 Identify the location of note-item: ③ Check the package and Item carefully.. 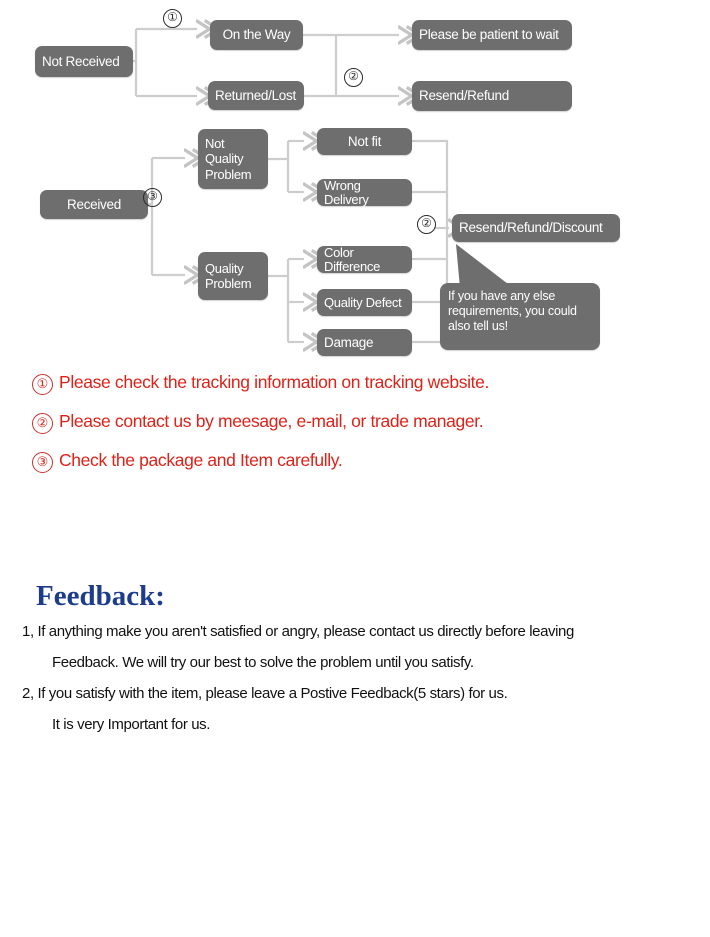
(355, 461).